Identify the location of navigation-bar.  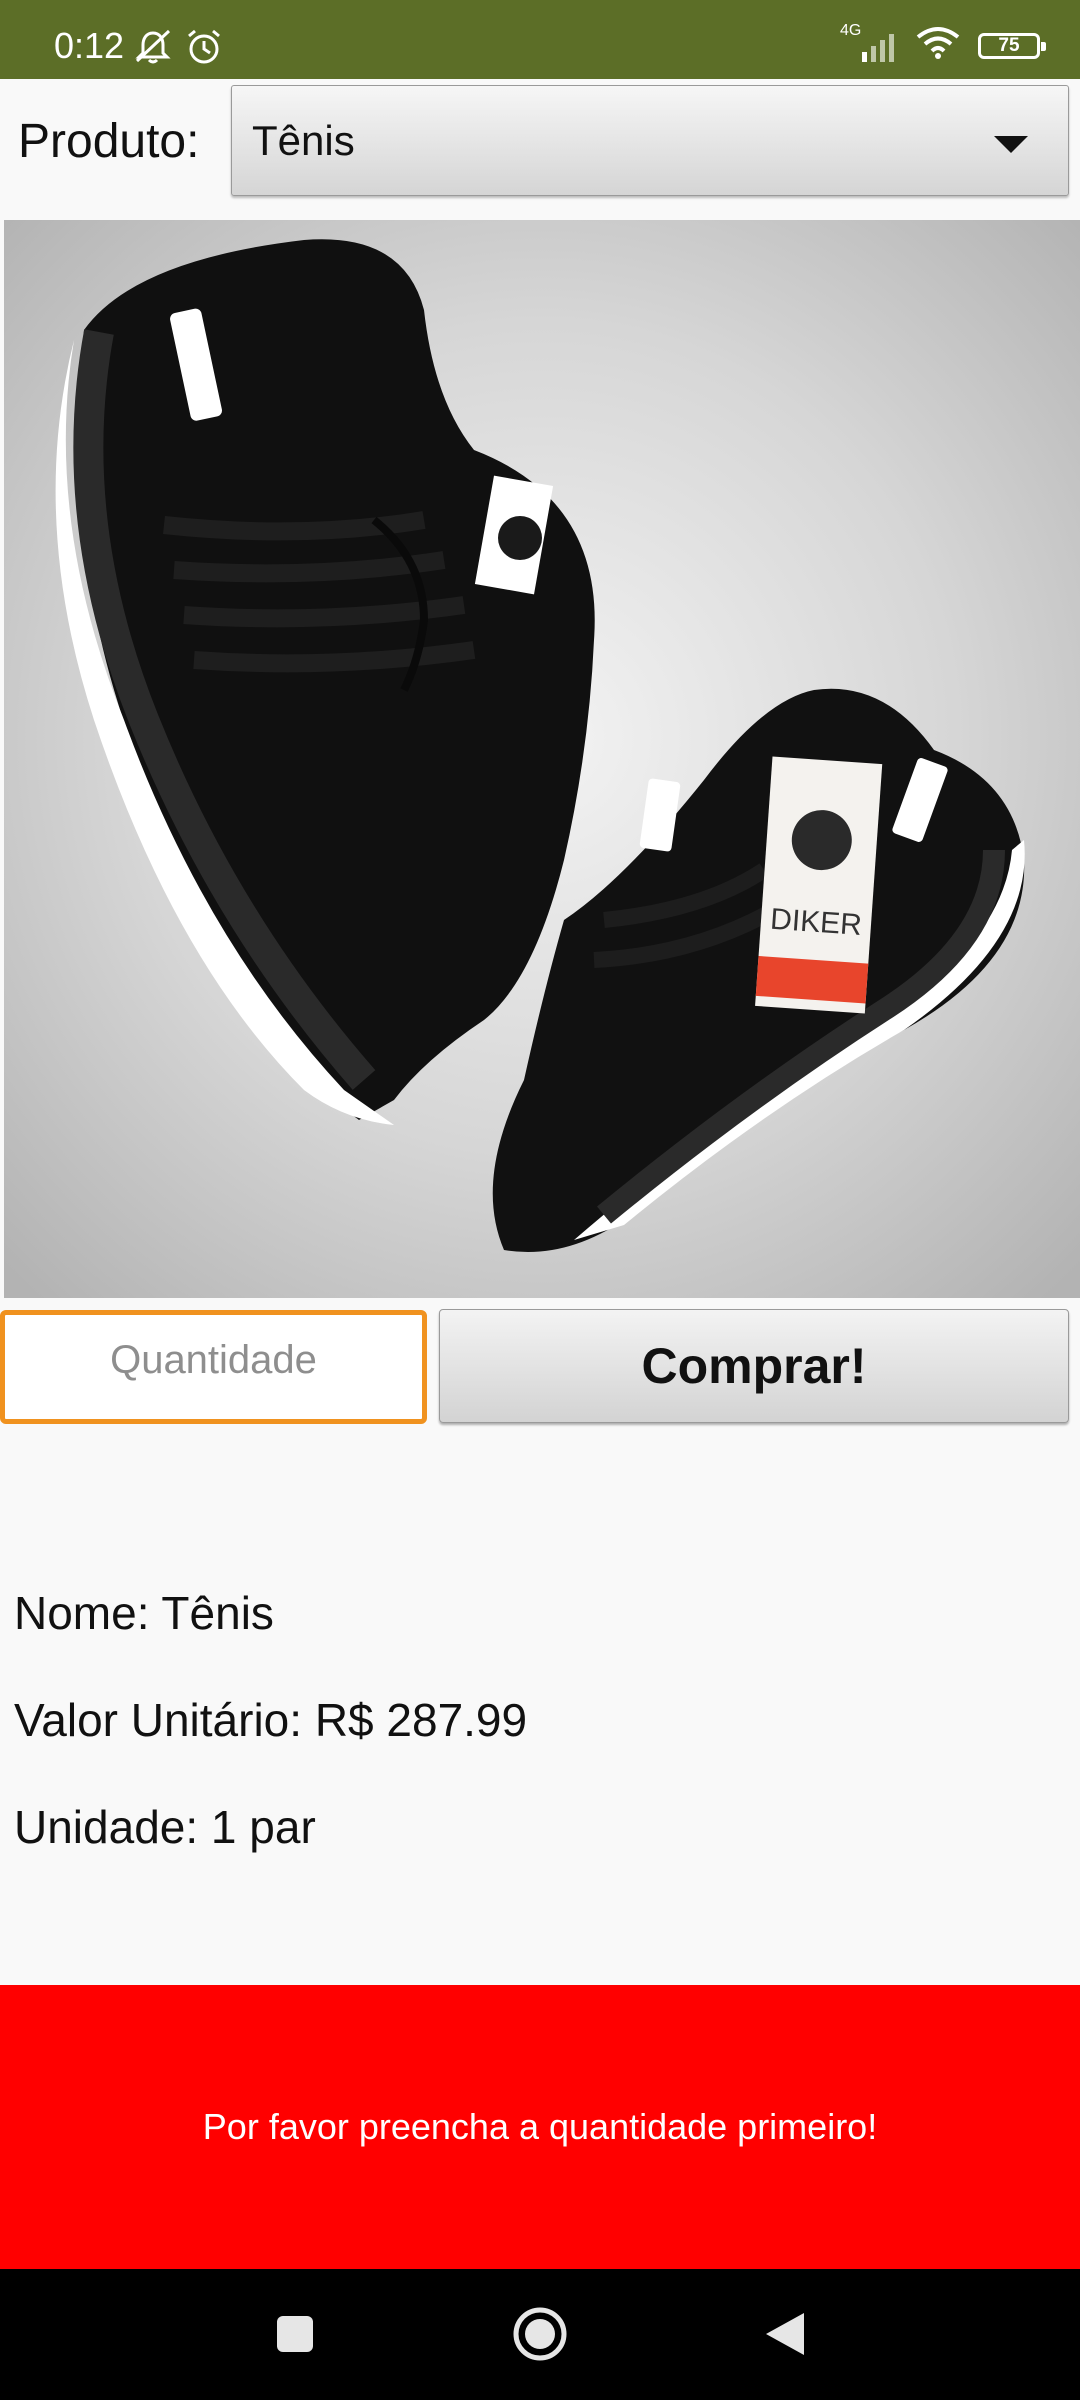
(540, 2334).